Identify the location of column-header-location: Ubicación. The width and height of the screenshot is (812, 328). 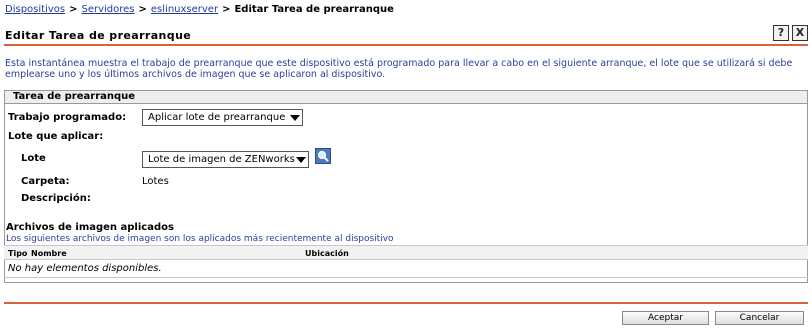
(327, 253).